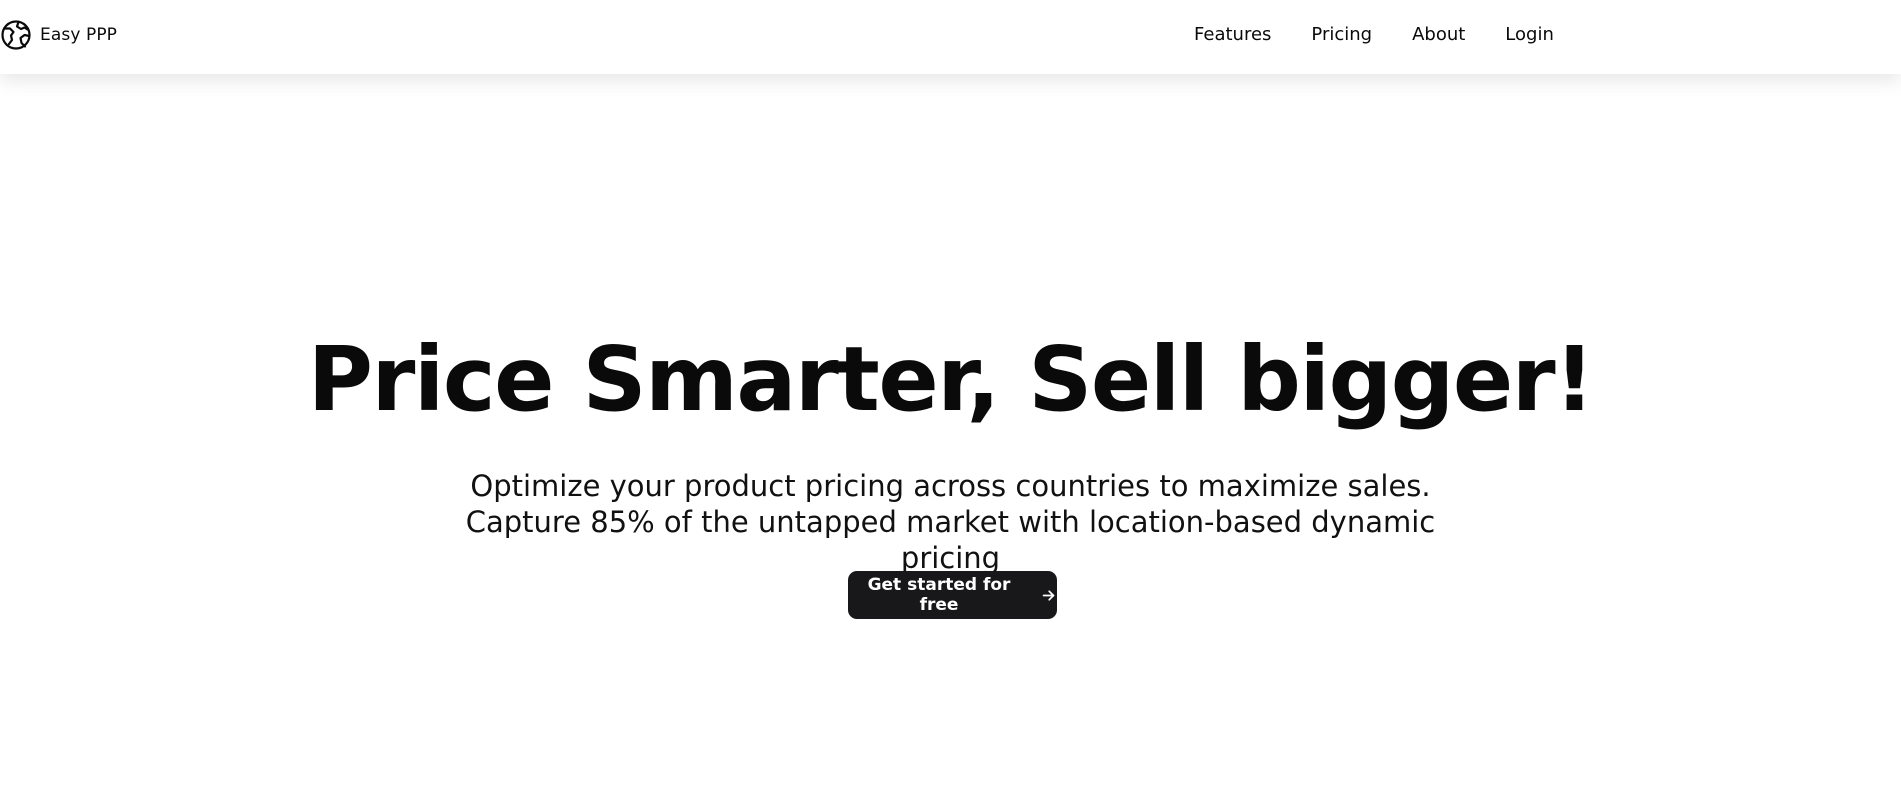 This screenshot has height=807, width=1901. I want to click on main-nav: Features Pricing About Login, so click(1374, 34).